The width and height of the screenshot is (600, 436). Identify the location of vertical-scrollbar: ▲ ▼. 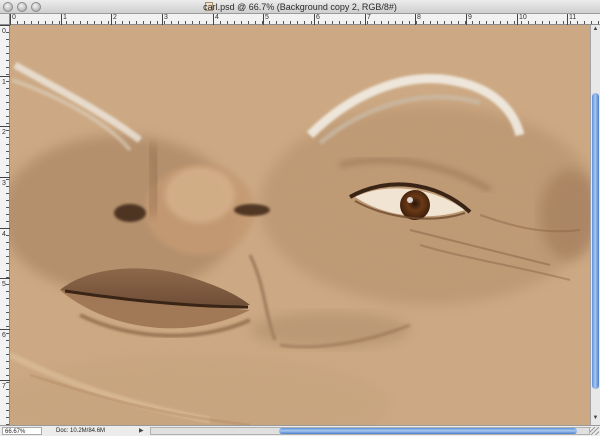
(595, 225).